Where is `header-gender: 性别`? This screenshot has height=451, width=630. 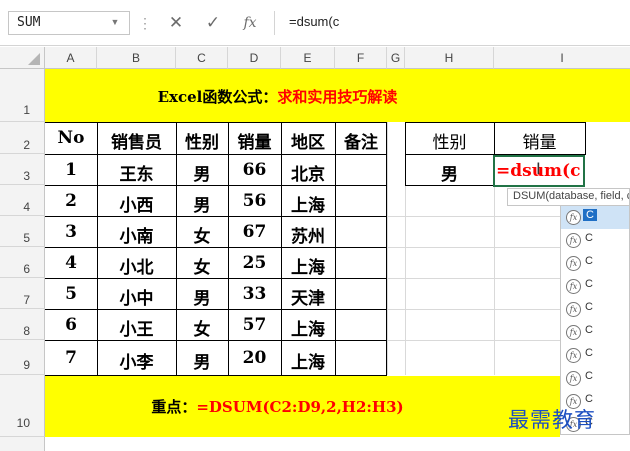
header-gender: 性别 is located at coordinates (202, 140).